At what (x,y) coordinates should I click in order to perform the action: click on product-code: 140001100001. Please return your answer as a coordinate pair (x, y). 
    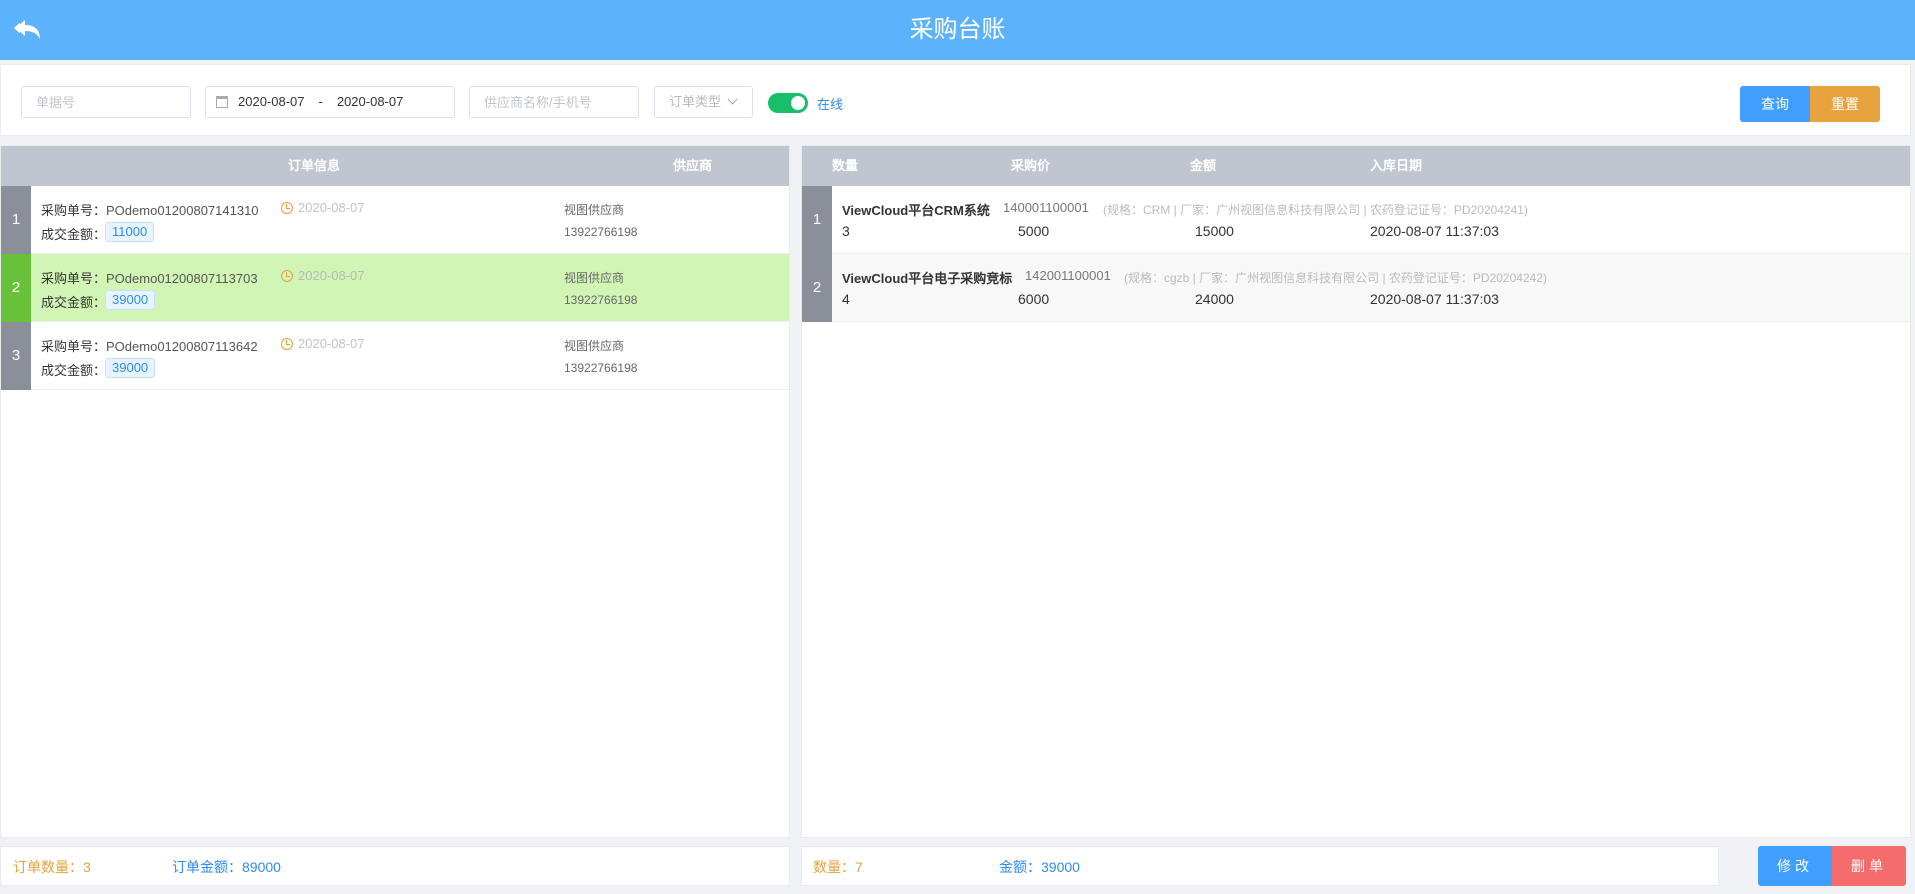
    Looking at the image, I should click on (1046, 207).